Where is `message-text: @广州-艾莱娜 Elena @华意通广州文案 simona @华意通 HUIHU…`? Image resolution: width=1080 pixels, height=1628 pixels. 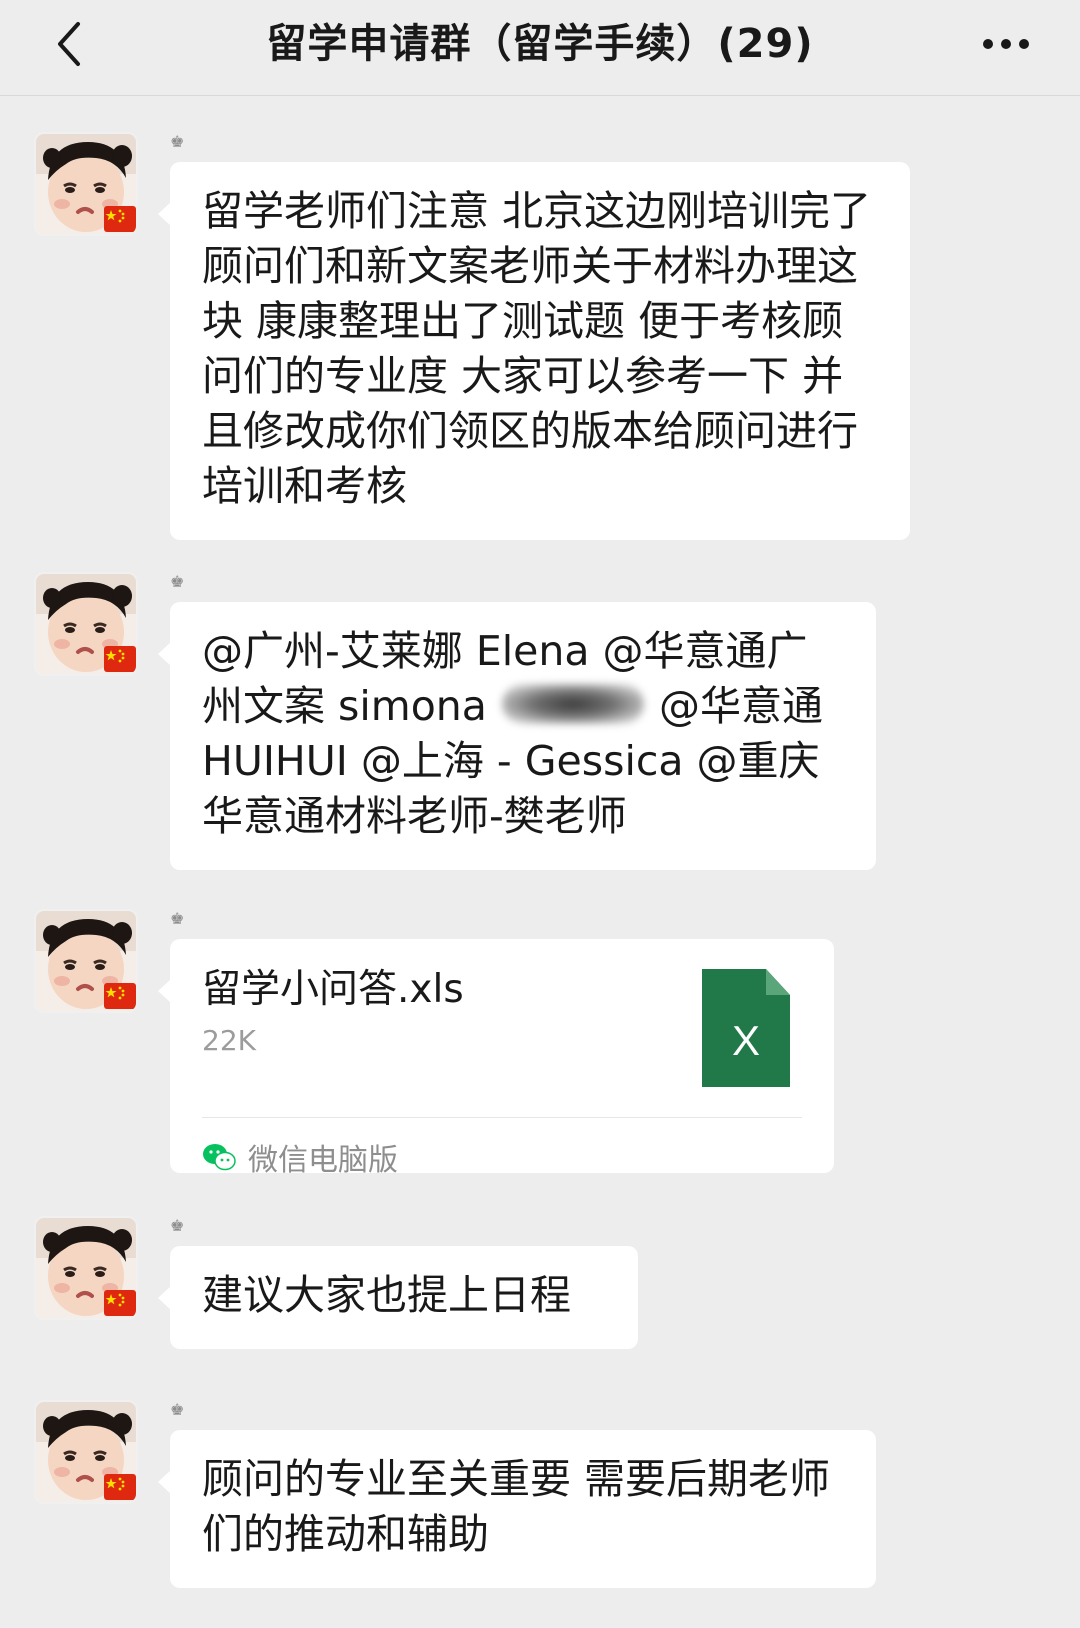
message-text: @广州-艾莱娜 Elena @华意通广州文案 simona @华意通 HUIHU… is located at coordinates (523, 736).